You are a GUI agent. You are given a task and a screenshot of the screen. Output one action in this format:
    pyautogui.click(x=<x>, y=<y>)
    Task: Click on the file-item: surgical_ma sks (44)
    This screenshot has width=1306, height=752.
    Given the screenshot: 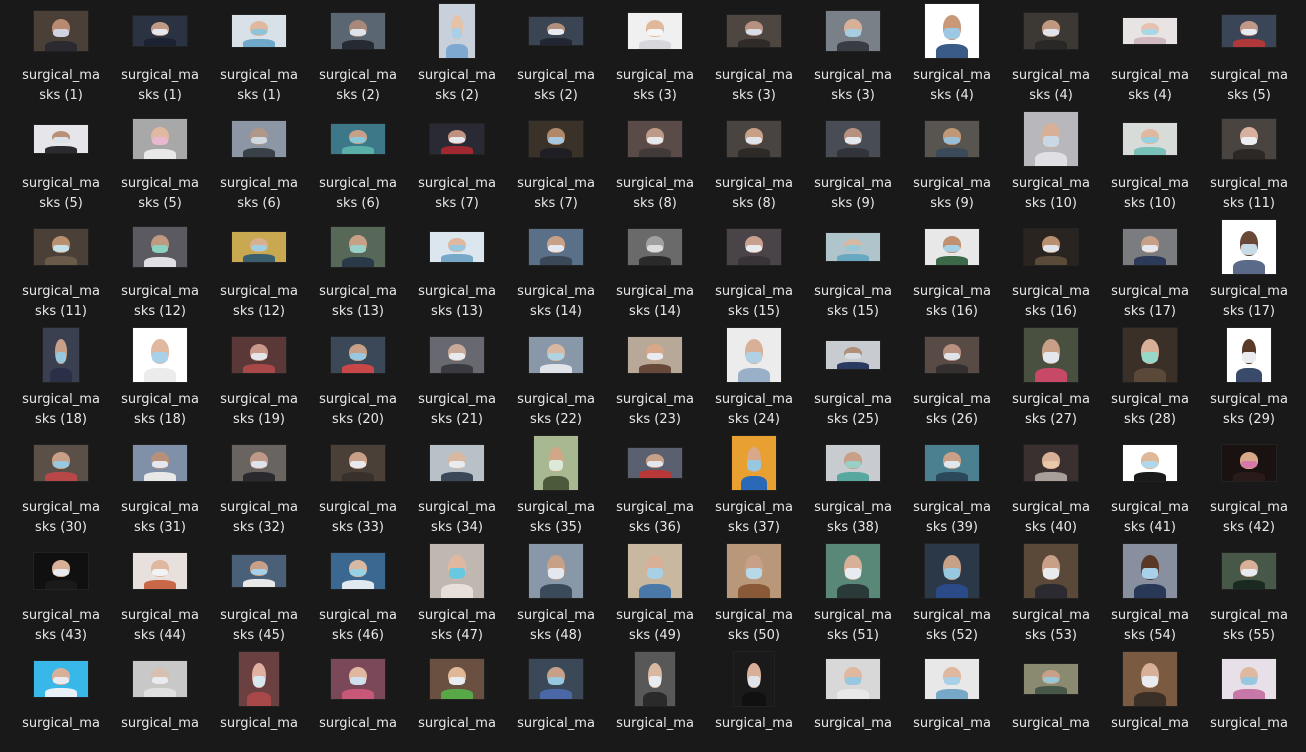 What is the action you would take?
    pyautogui.click(x=160, y=590)
    